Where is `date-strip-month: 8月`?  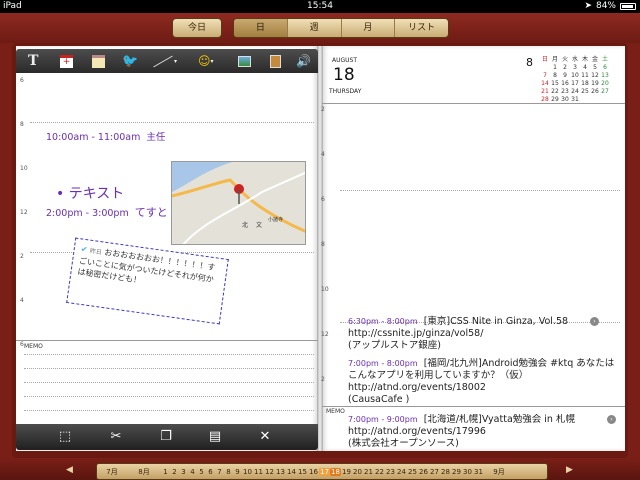 date-strip-month: 8月 is located at coordinates (144, 472).